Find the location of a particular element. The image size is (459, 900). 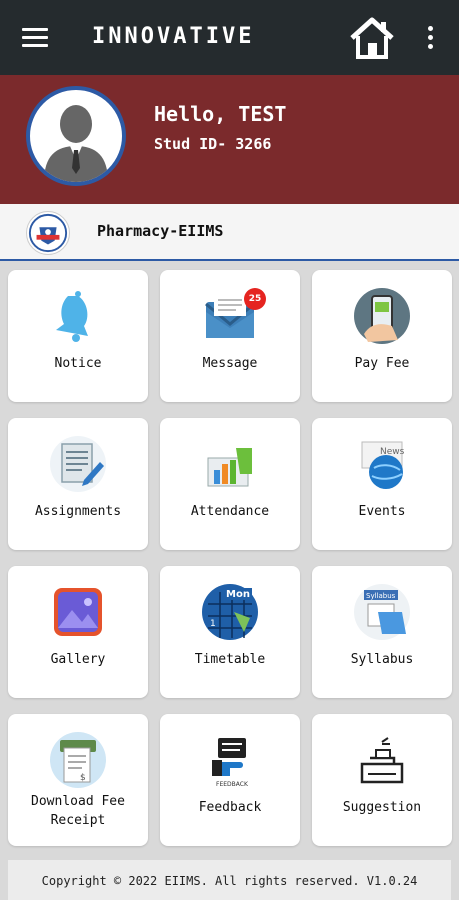

menu-icon is located at coordinates (35, 38).